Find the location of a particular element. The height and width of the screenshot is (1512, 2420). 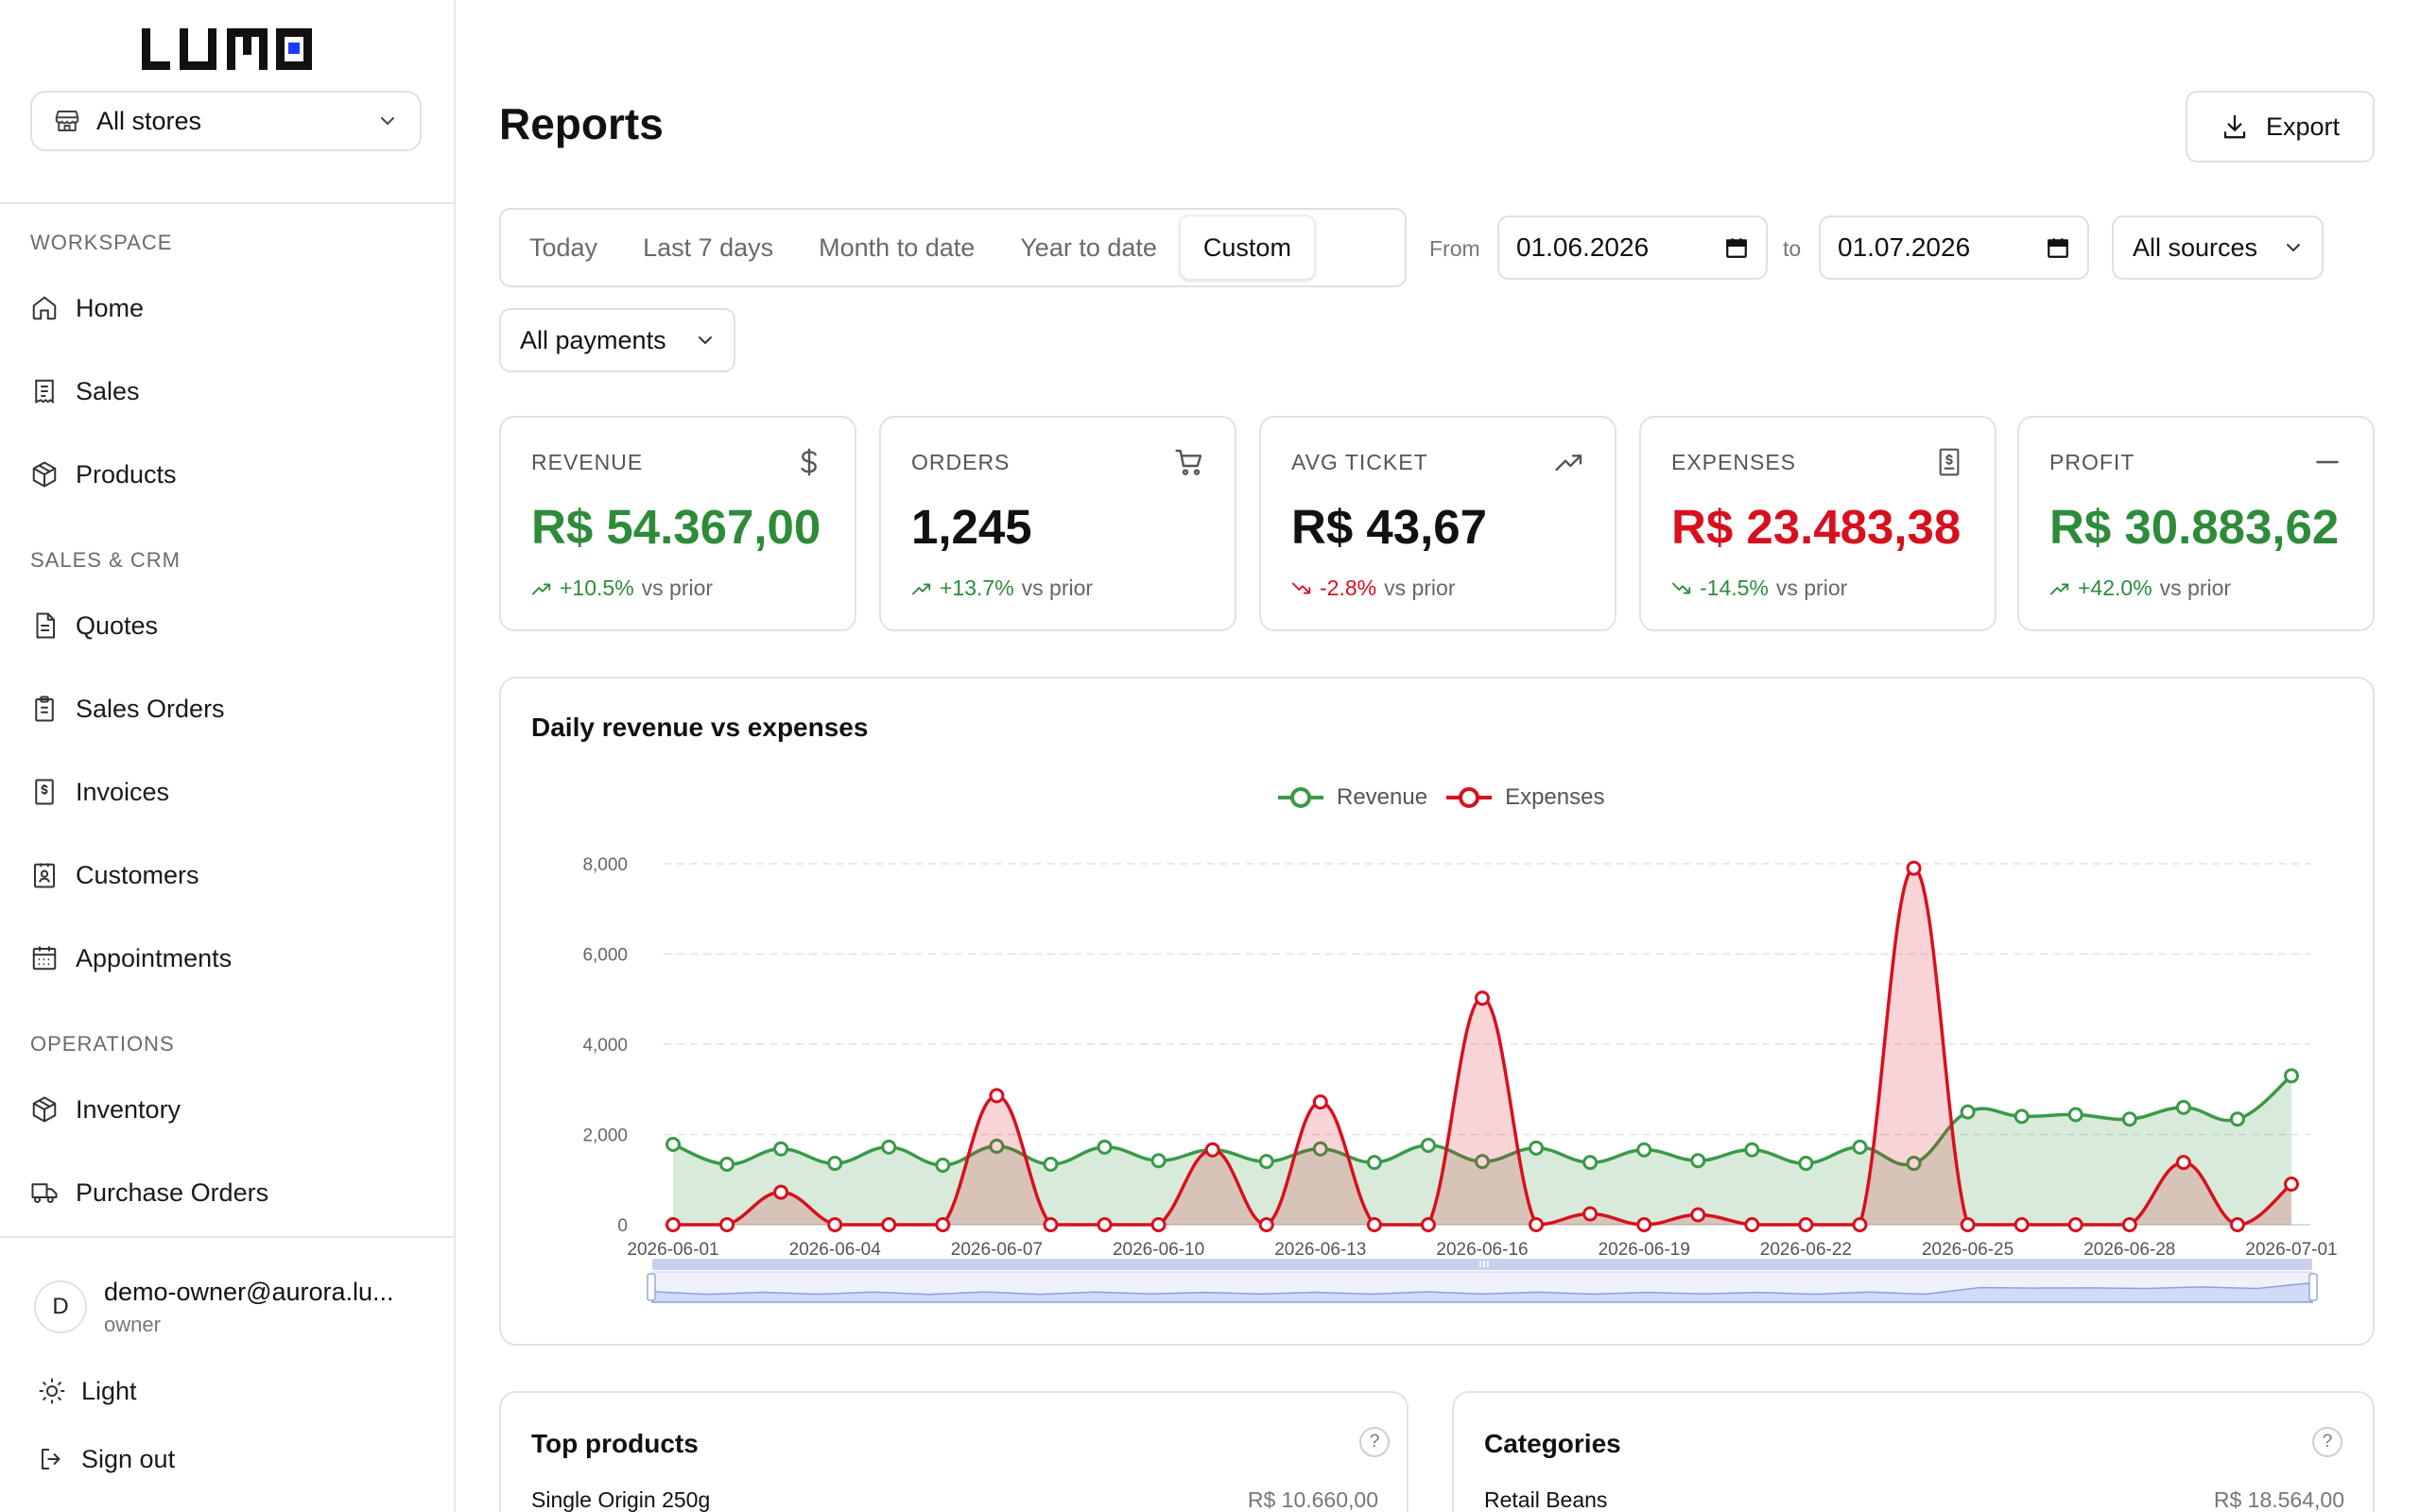

categories-title: Categories is located at coordinates (1552, 1443).